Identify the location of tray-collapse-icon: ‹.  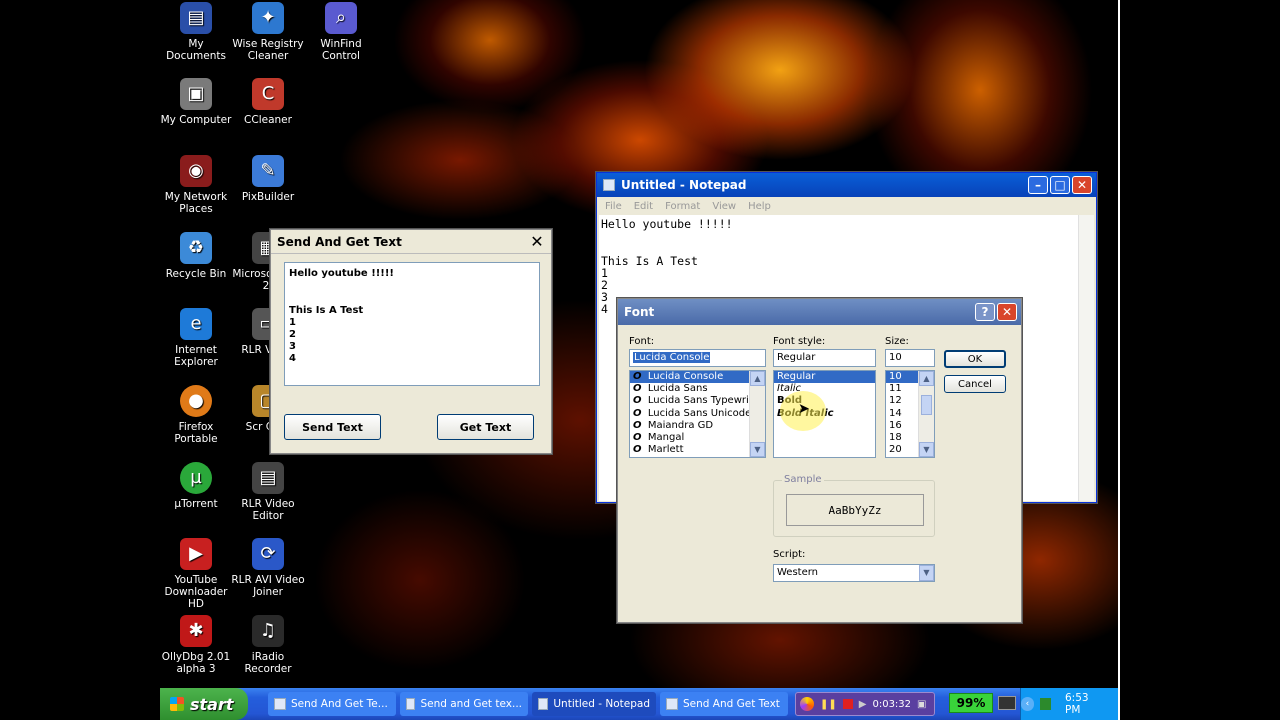
(1027, 704).